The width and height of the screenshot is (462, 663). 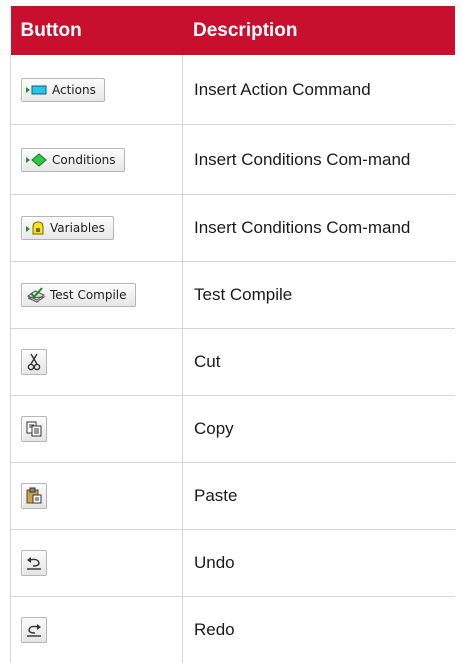 I want to click on redo-icon, so click(x=34, y=630).